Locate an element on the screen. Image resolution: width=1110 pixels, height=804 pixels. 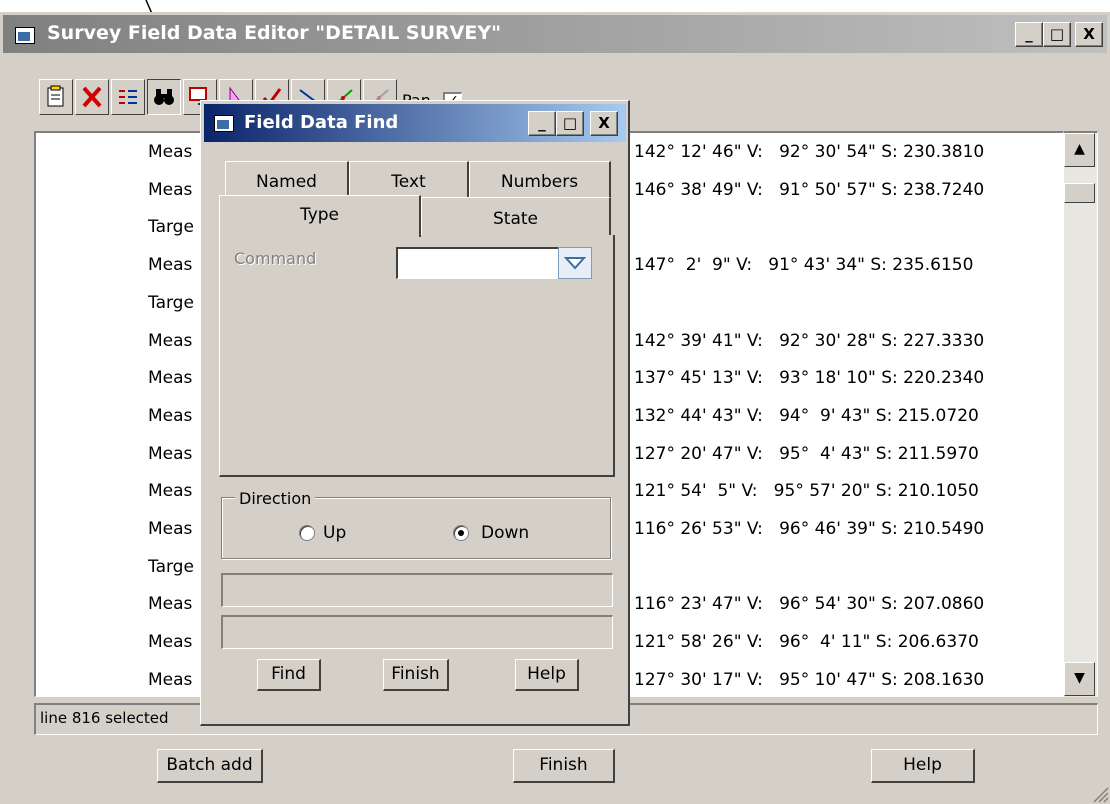
resize-grip-icon is located at coordinates (1099, 793).